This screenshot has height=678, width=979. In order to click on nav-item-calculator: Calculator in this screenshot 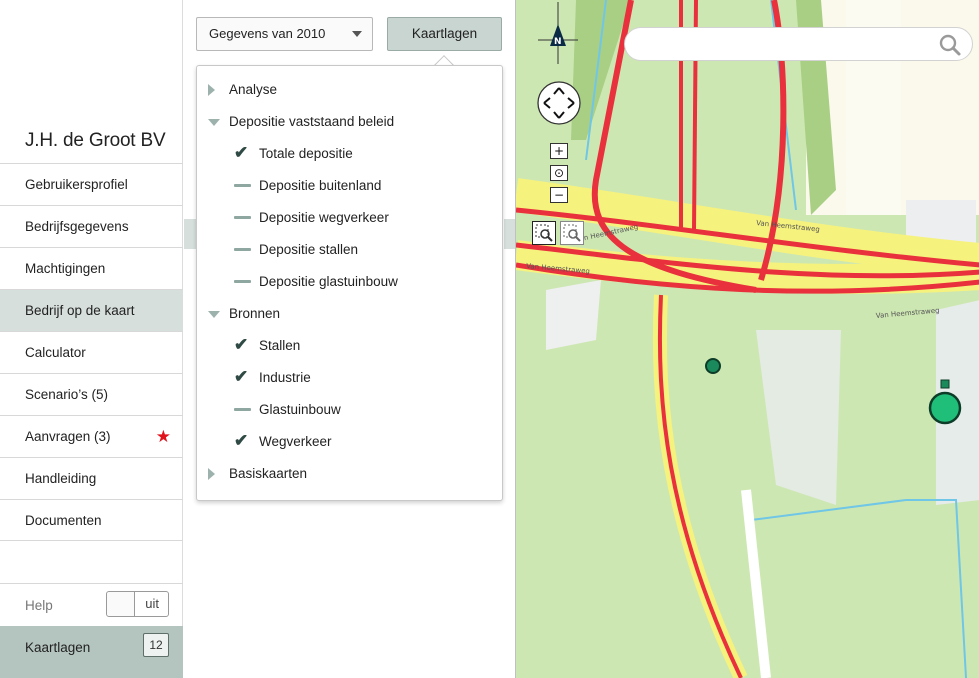, I will do `click(91, 352)`.